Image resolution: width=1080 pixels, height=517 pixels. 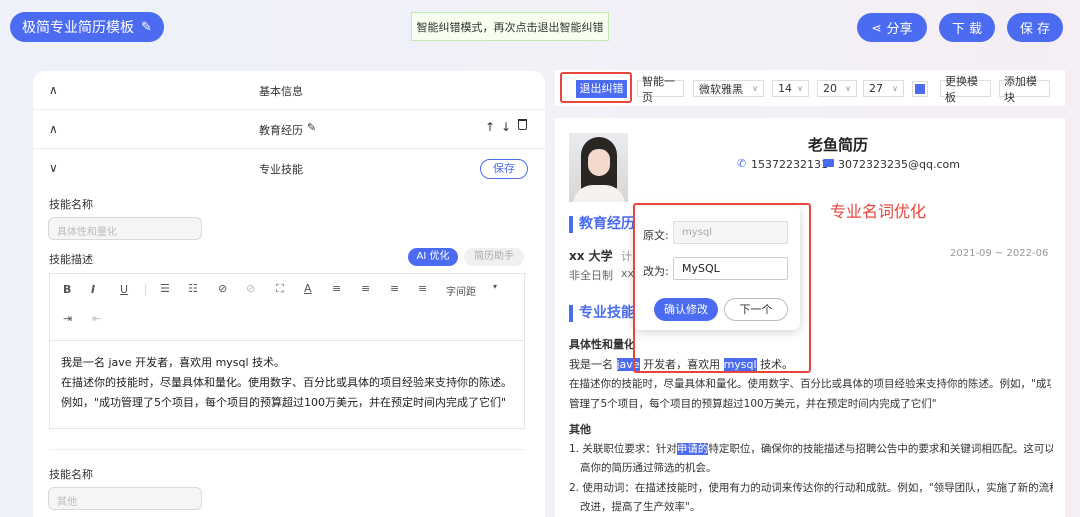 I want to click on fullscreen-icon: ⛶, so click(x=280, y=289).